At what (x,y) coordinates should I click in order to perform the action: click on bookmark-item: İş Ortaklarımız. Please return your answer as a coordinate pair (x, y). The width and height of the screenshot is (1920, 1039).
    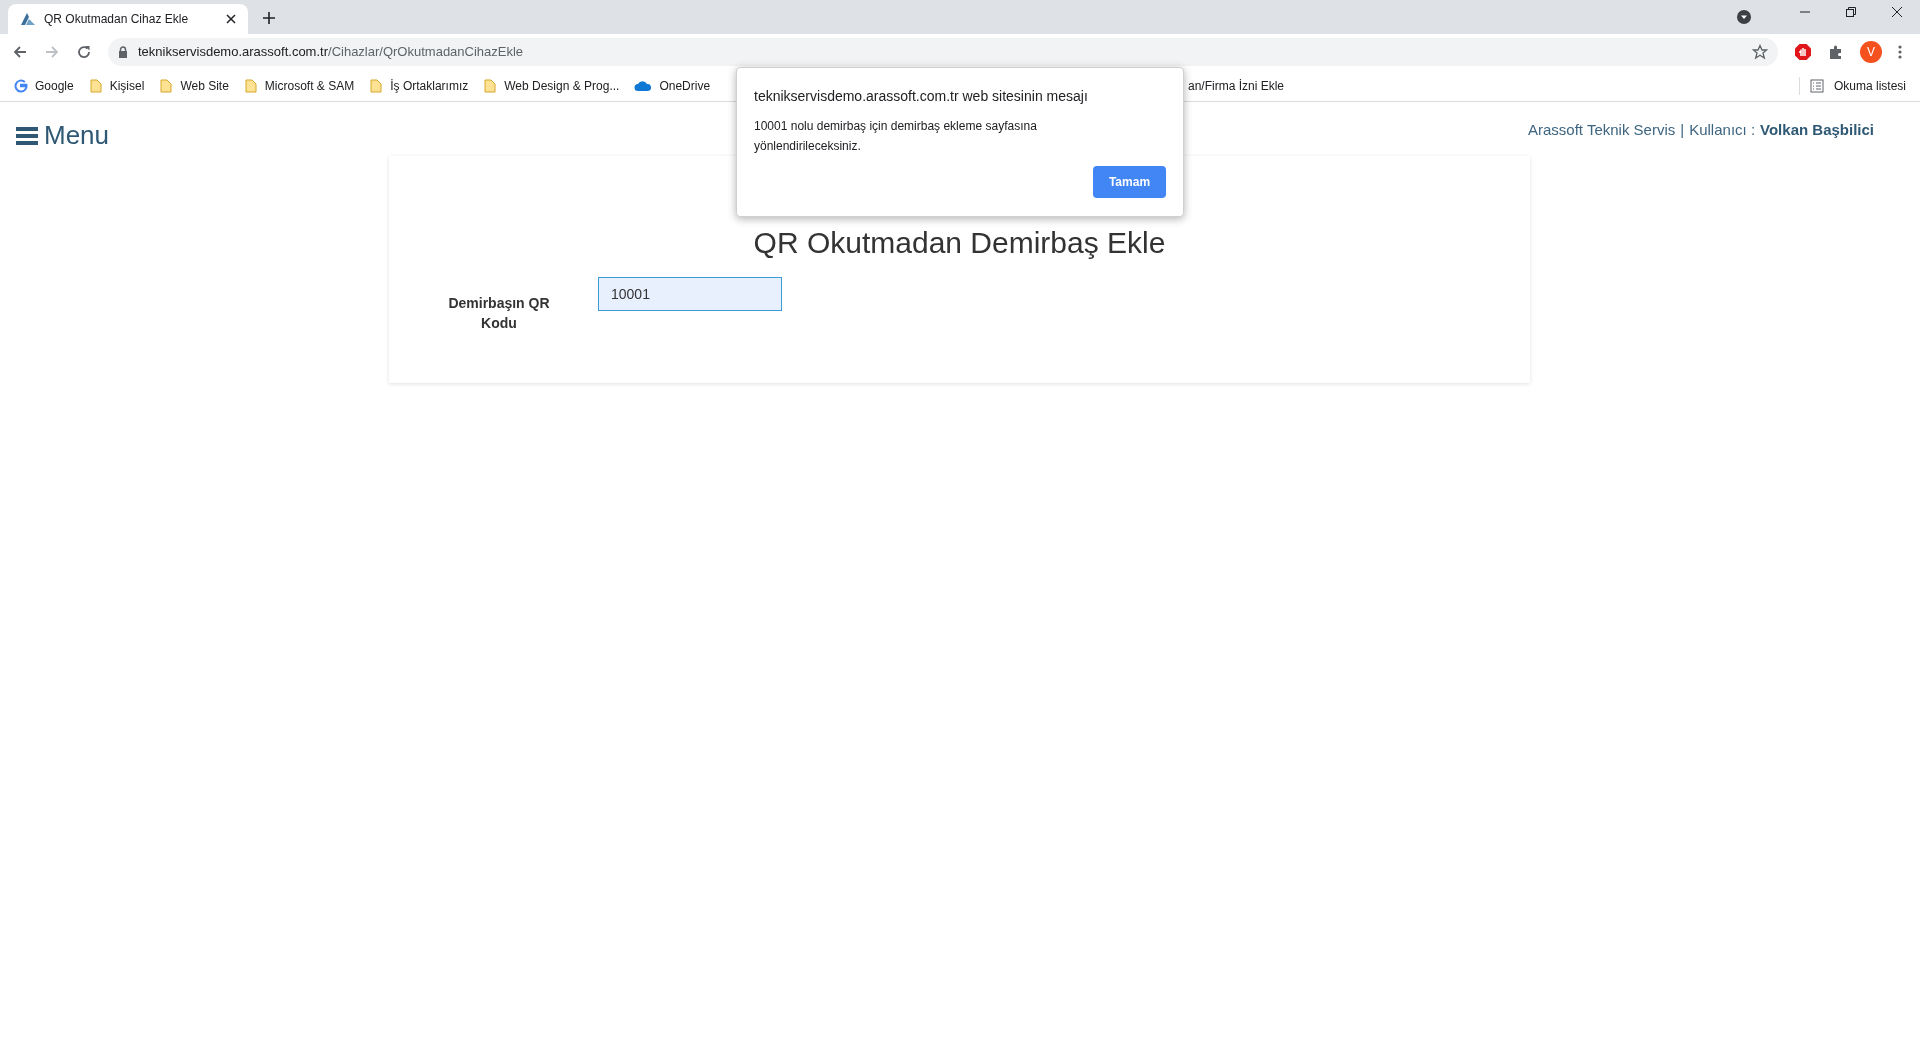
    Looking at the image, I should click on (419, 85).